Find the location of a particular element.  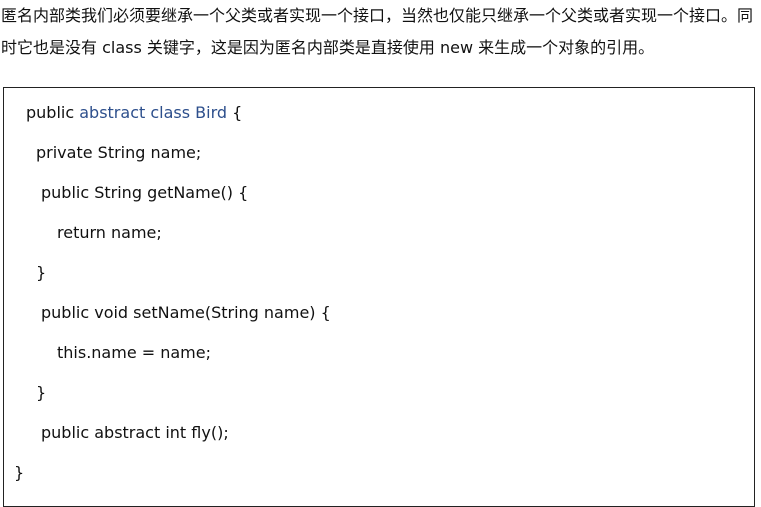

code-line-class-declaration: public abstract class Bird { is located at coordinates (134, 113).